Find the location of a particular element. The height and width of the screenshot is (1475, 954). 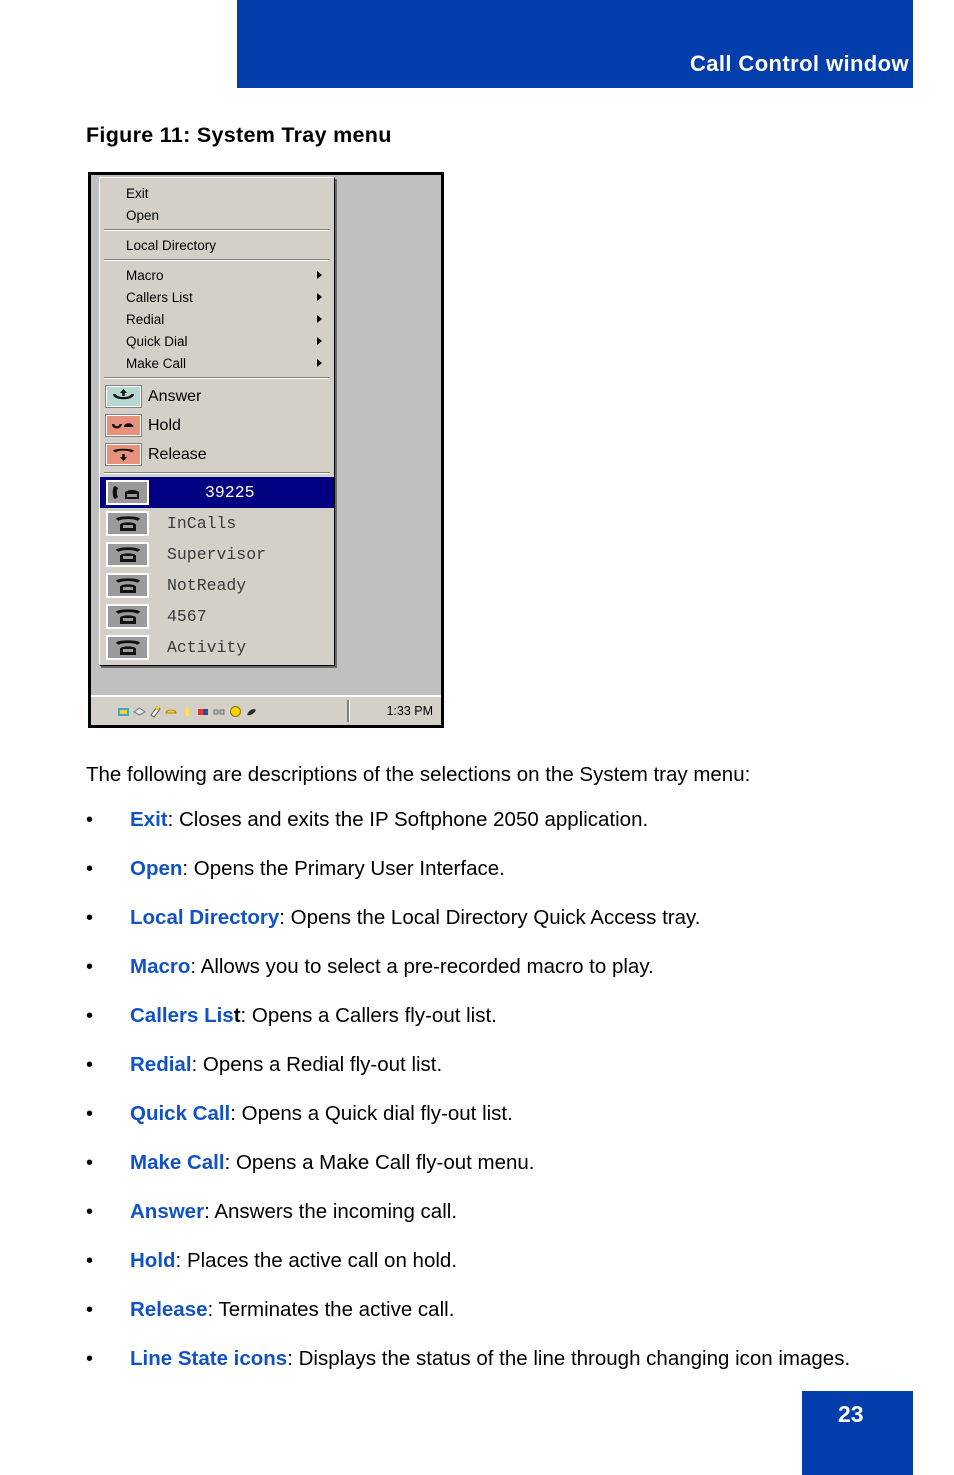

term-tail: t is located at coordinates (237, 1015).